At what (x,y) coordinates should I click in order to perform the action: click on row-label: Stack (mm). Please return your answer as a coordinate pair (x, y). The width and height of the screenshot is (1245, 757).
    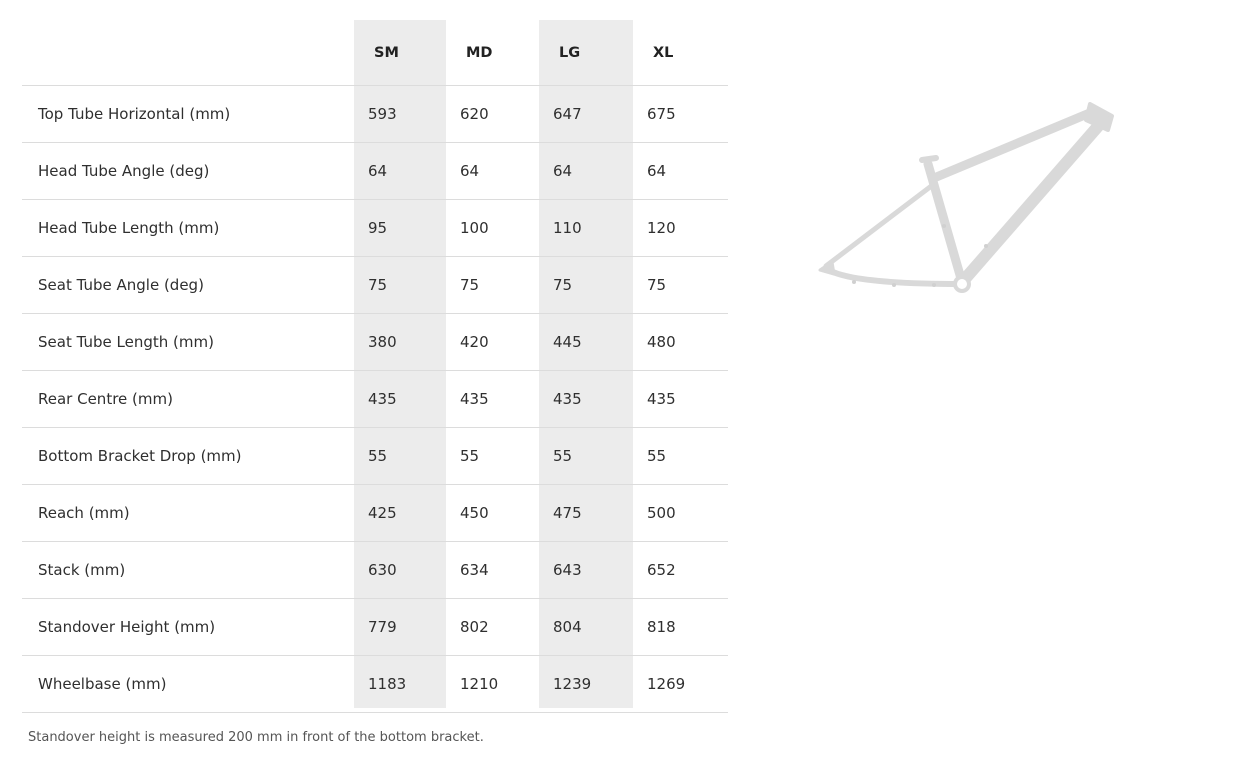
    Looking at the image, I should click on (188, 570).